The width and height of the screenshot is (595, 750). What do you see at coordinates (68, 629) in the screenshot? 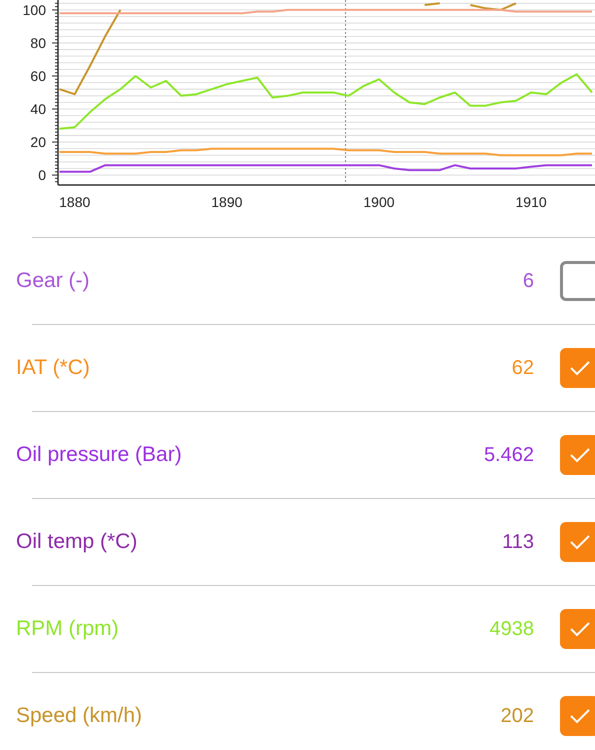
I see `channel-name: RPM (rpm)` at bounding box center [68, 629].